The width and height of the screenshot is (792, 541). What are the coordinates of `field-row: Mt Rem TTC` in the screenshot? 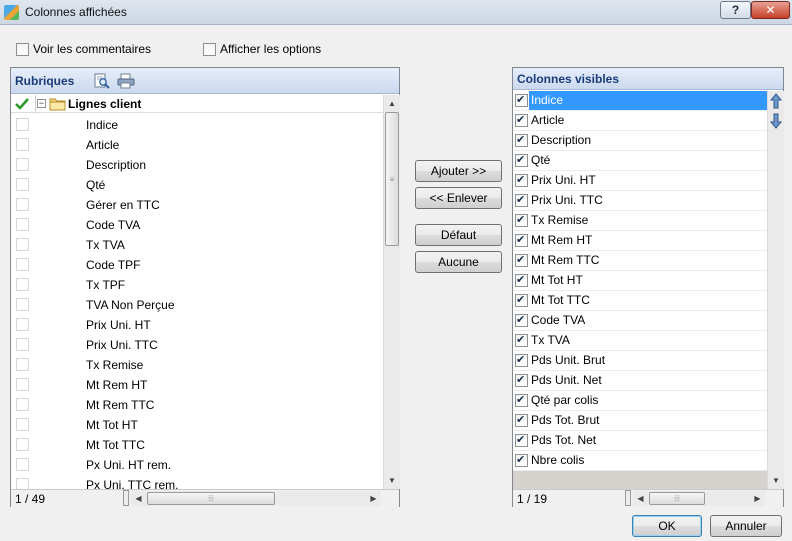 It's located at (197, 405).